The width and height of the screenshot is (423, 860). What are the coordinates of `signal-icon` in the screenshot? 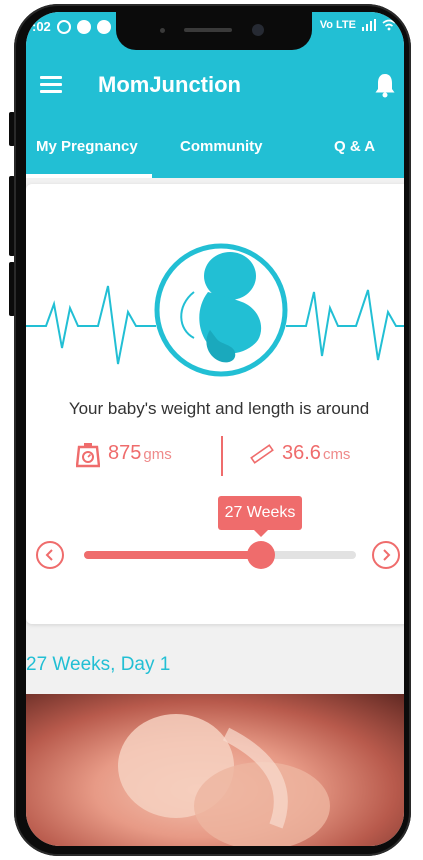 It's located at (369, 25).